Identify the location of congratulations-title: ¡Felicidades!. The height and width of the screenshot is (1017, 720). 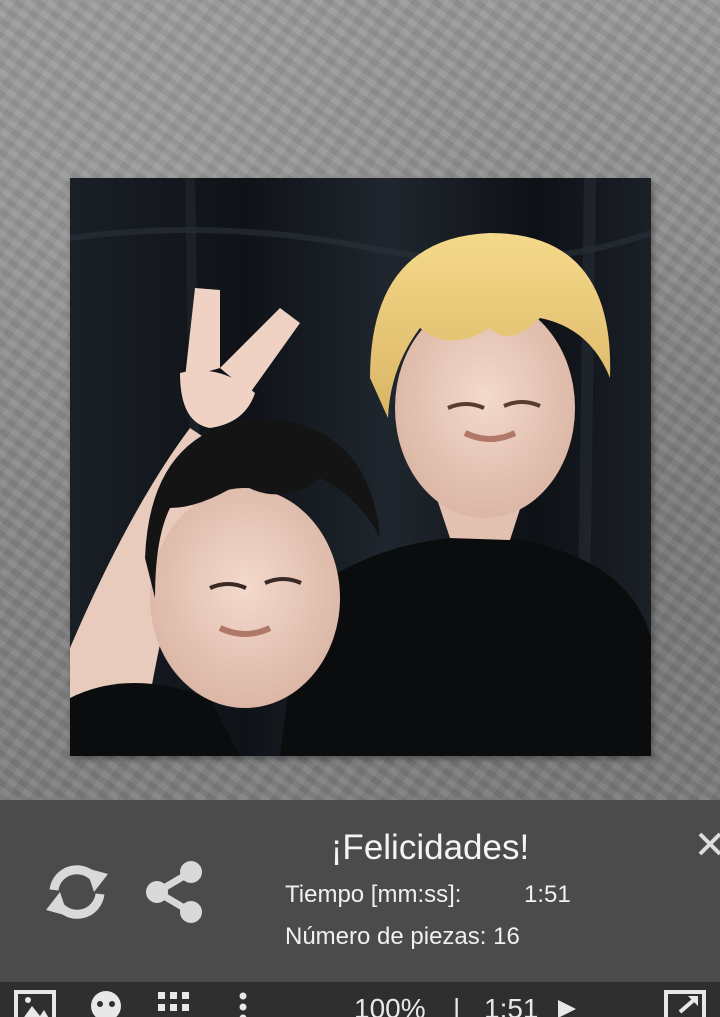
(430, 847).